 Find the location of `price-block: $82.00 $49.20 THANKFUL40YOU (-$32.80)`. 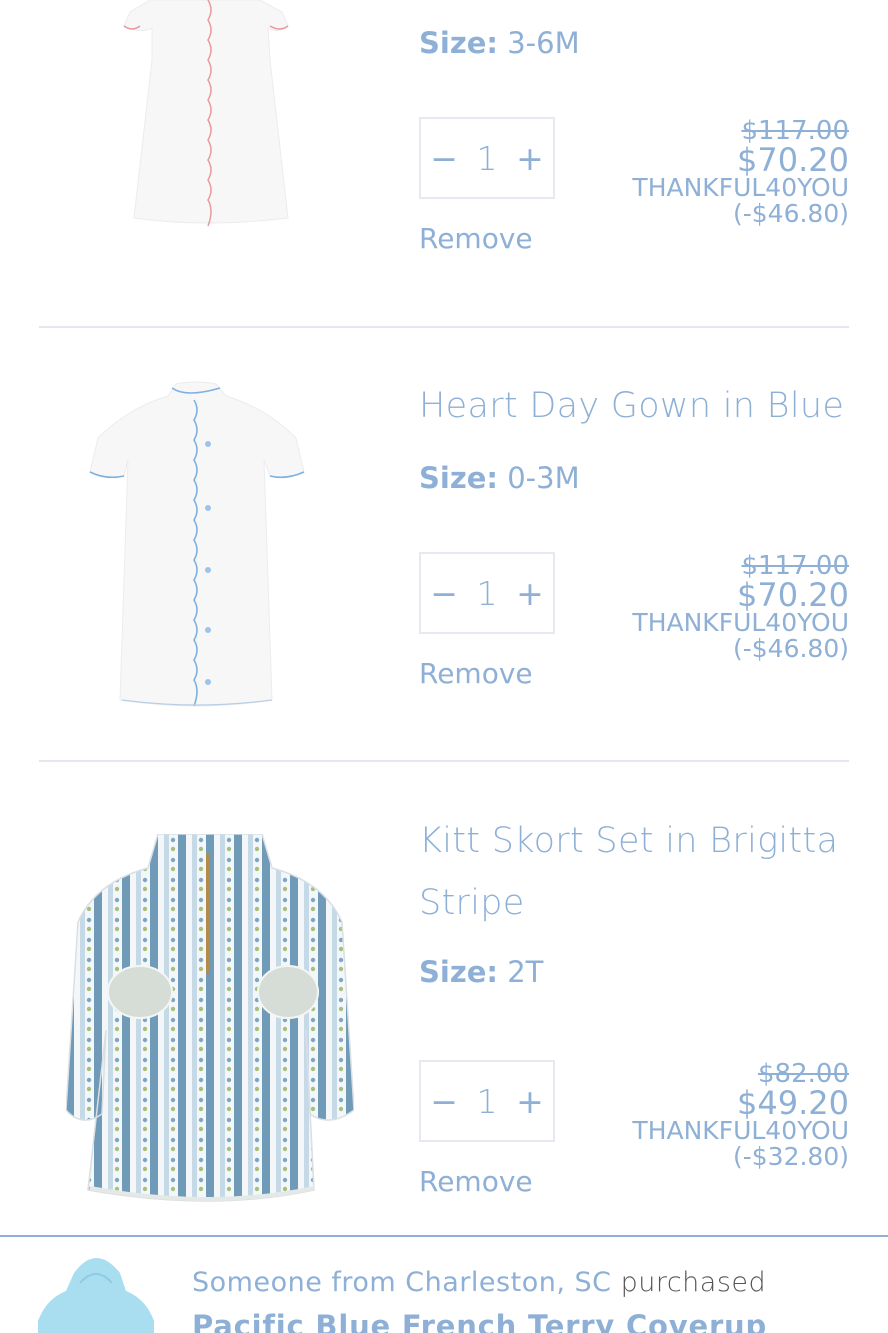

price-block: $82.00 $49.20 THANKFUL40YOU (-$32.80) is located at coordinates (719, 1115).